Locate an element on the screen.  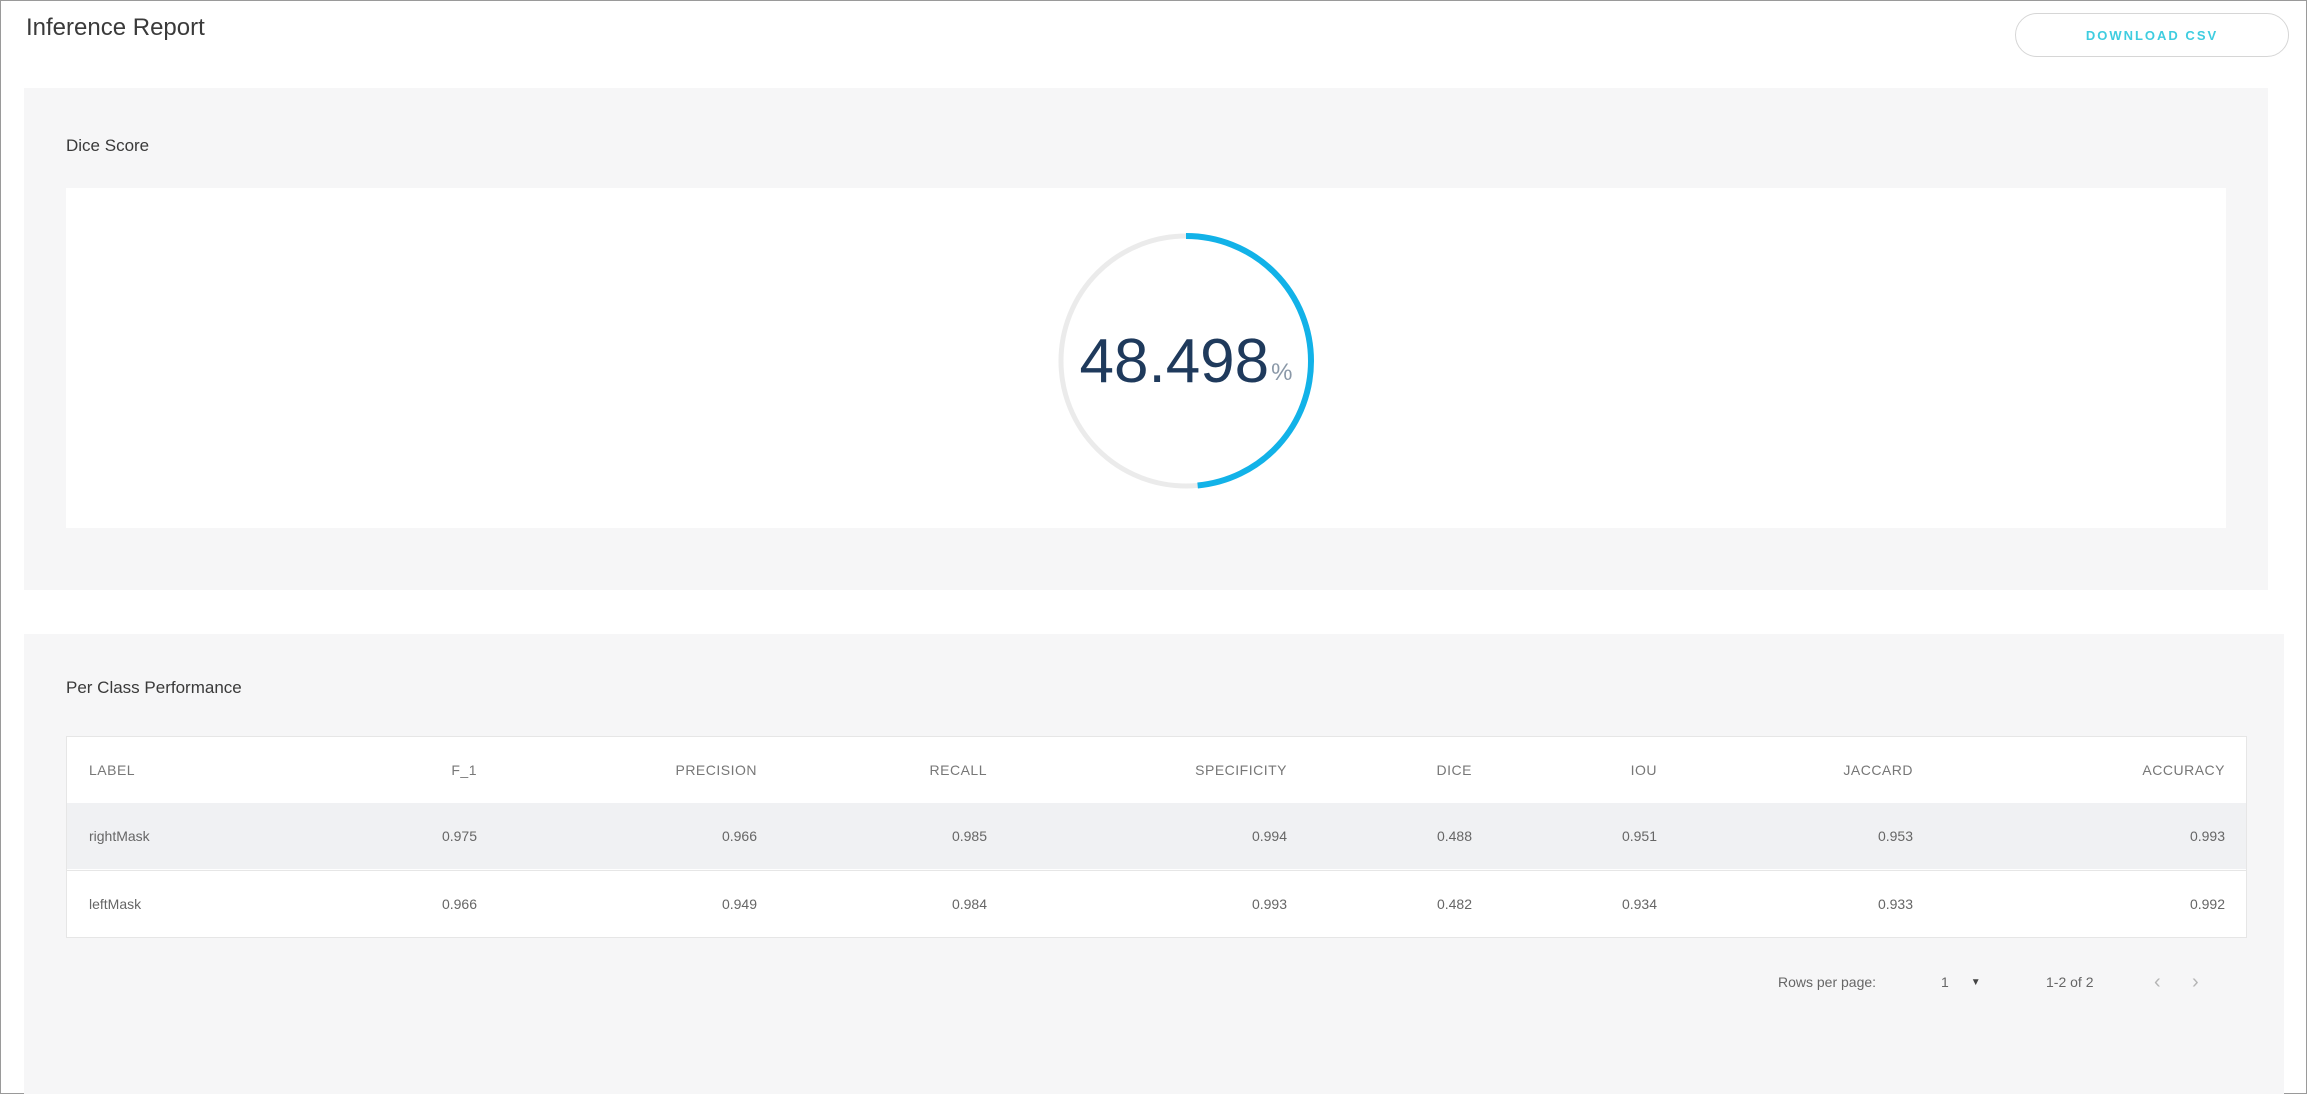
column-header-accuracy: ACCURACY is located at coordinates (2102, 770).